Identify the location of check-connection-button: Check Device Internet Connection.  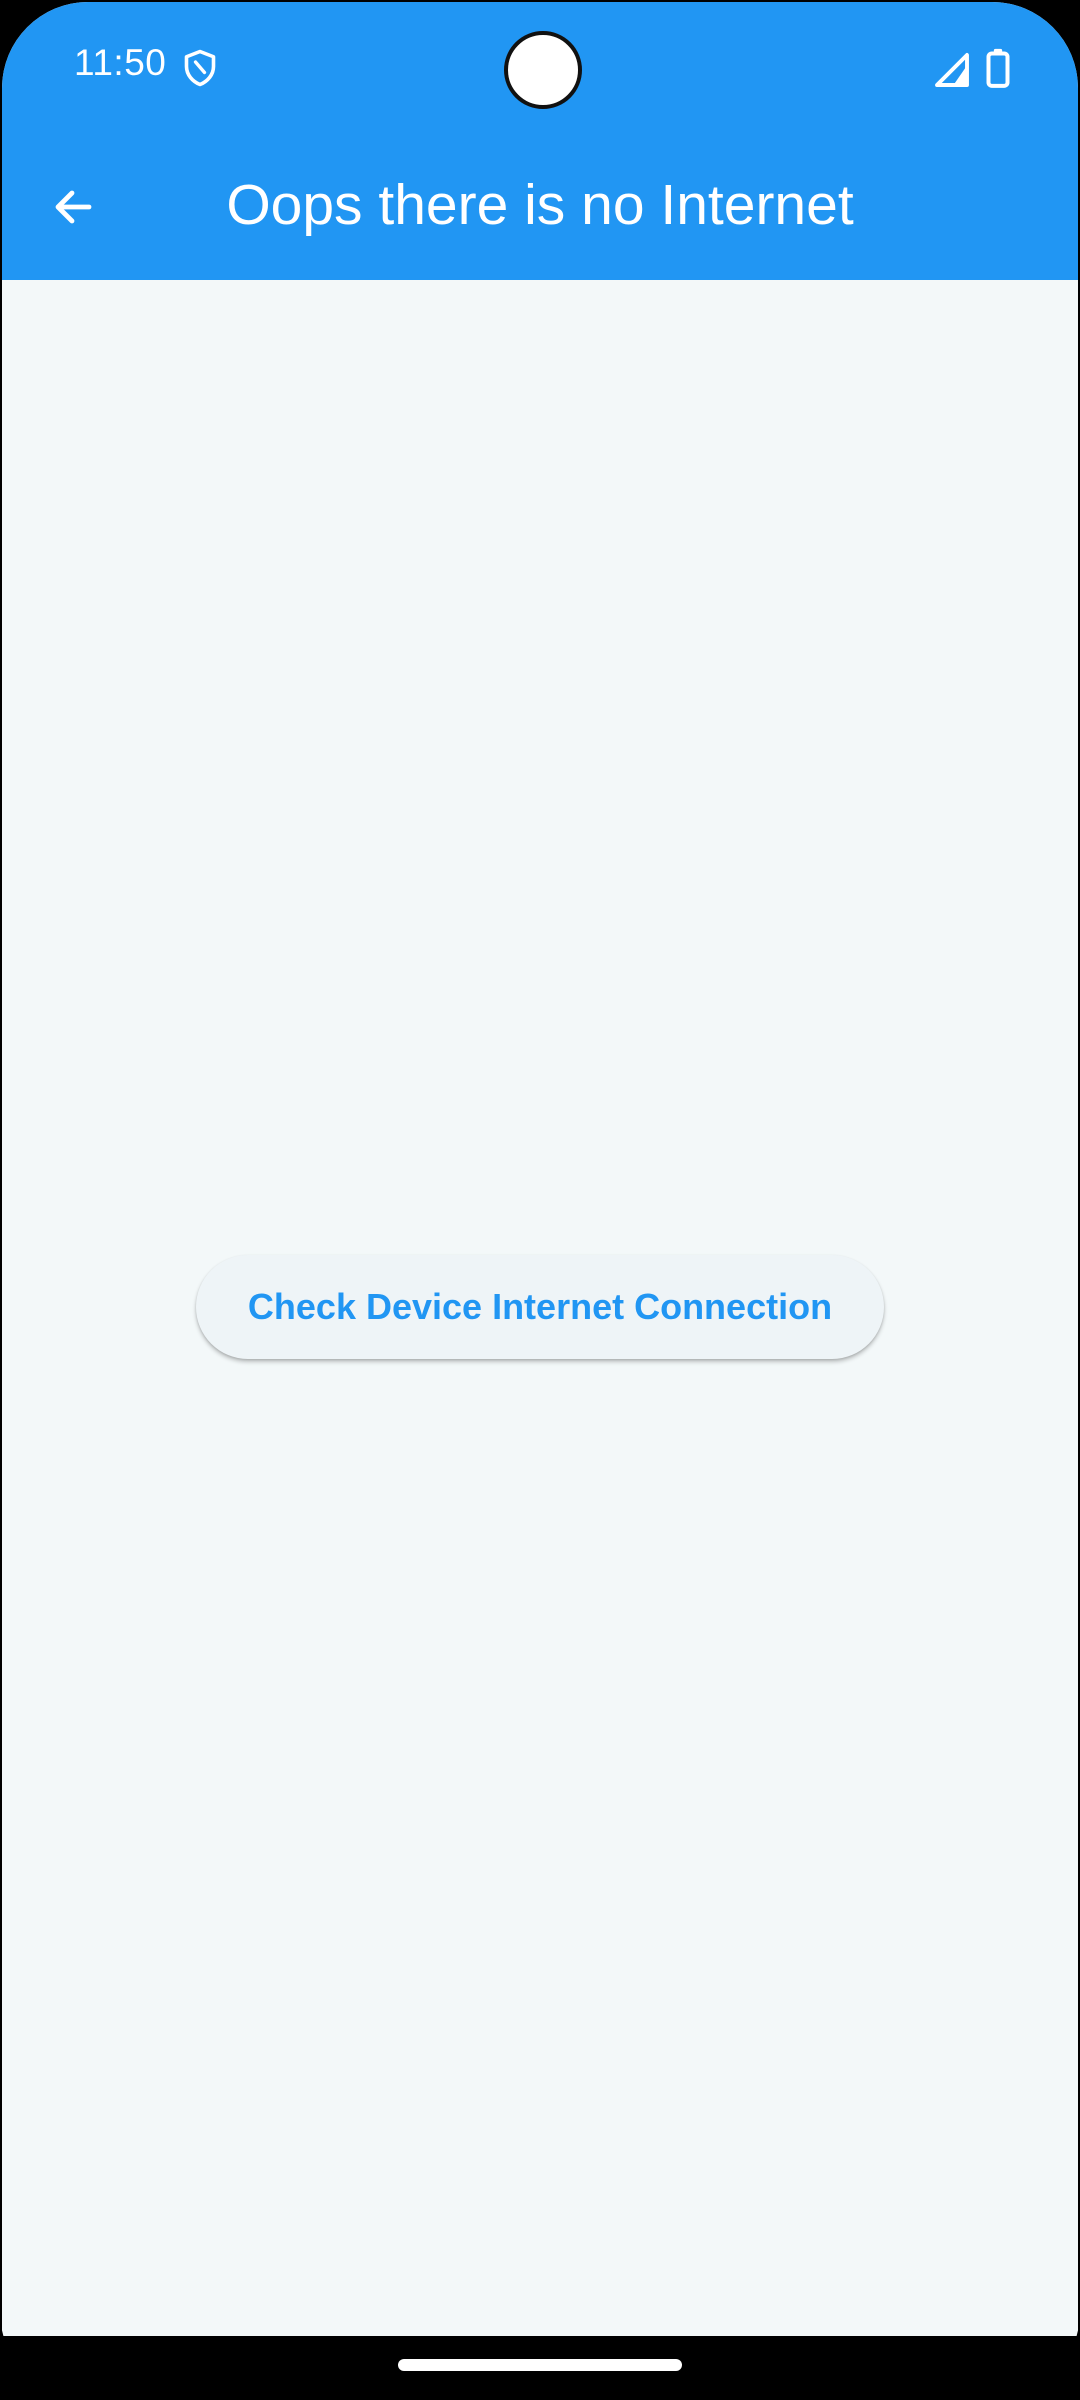
(540, 1307).